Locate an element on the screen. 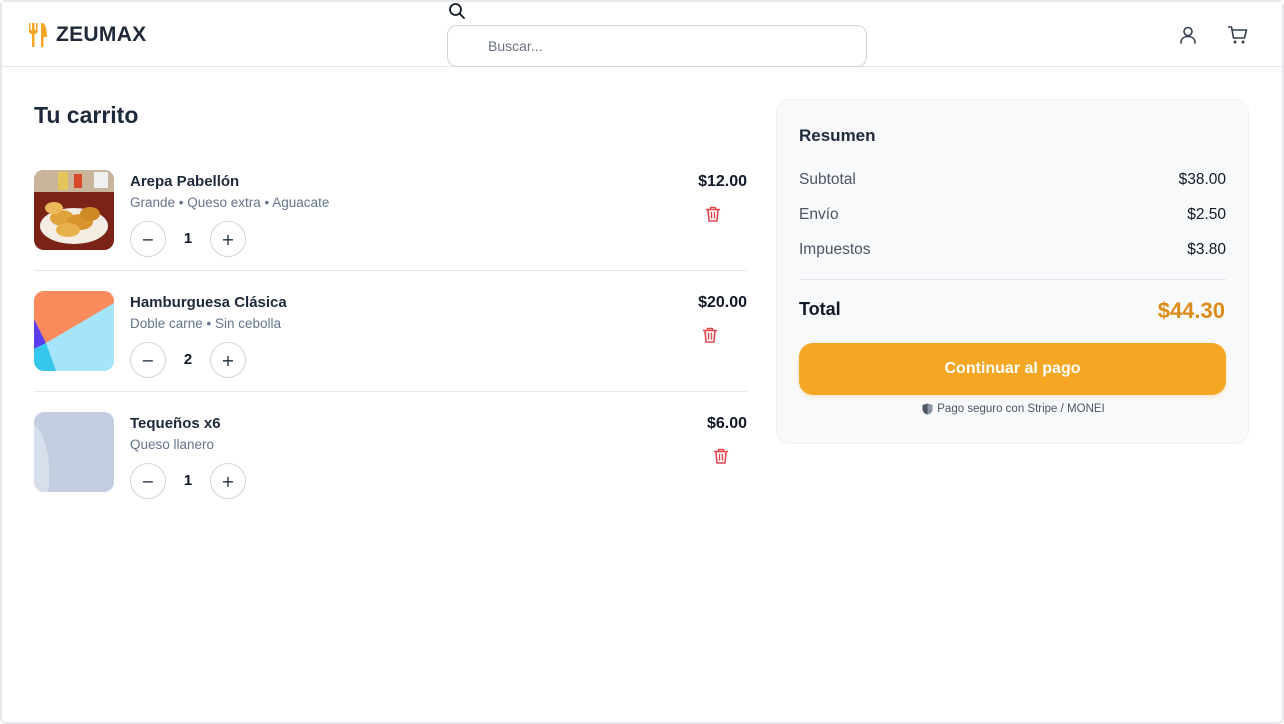 The width and height of the screenshot is (1284, 724). summary-label: Impuestos is located at coordinates (835, 249).